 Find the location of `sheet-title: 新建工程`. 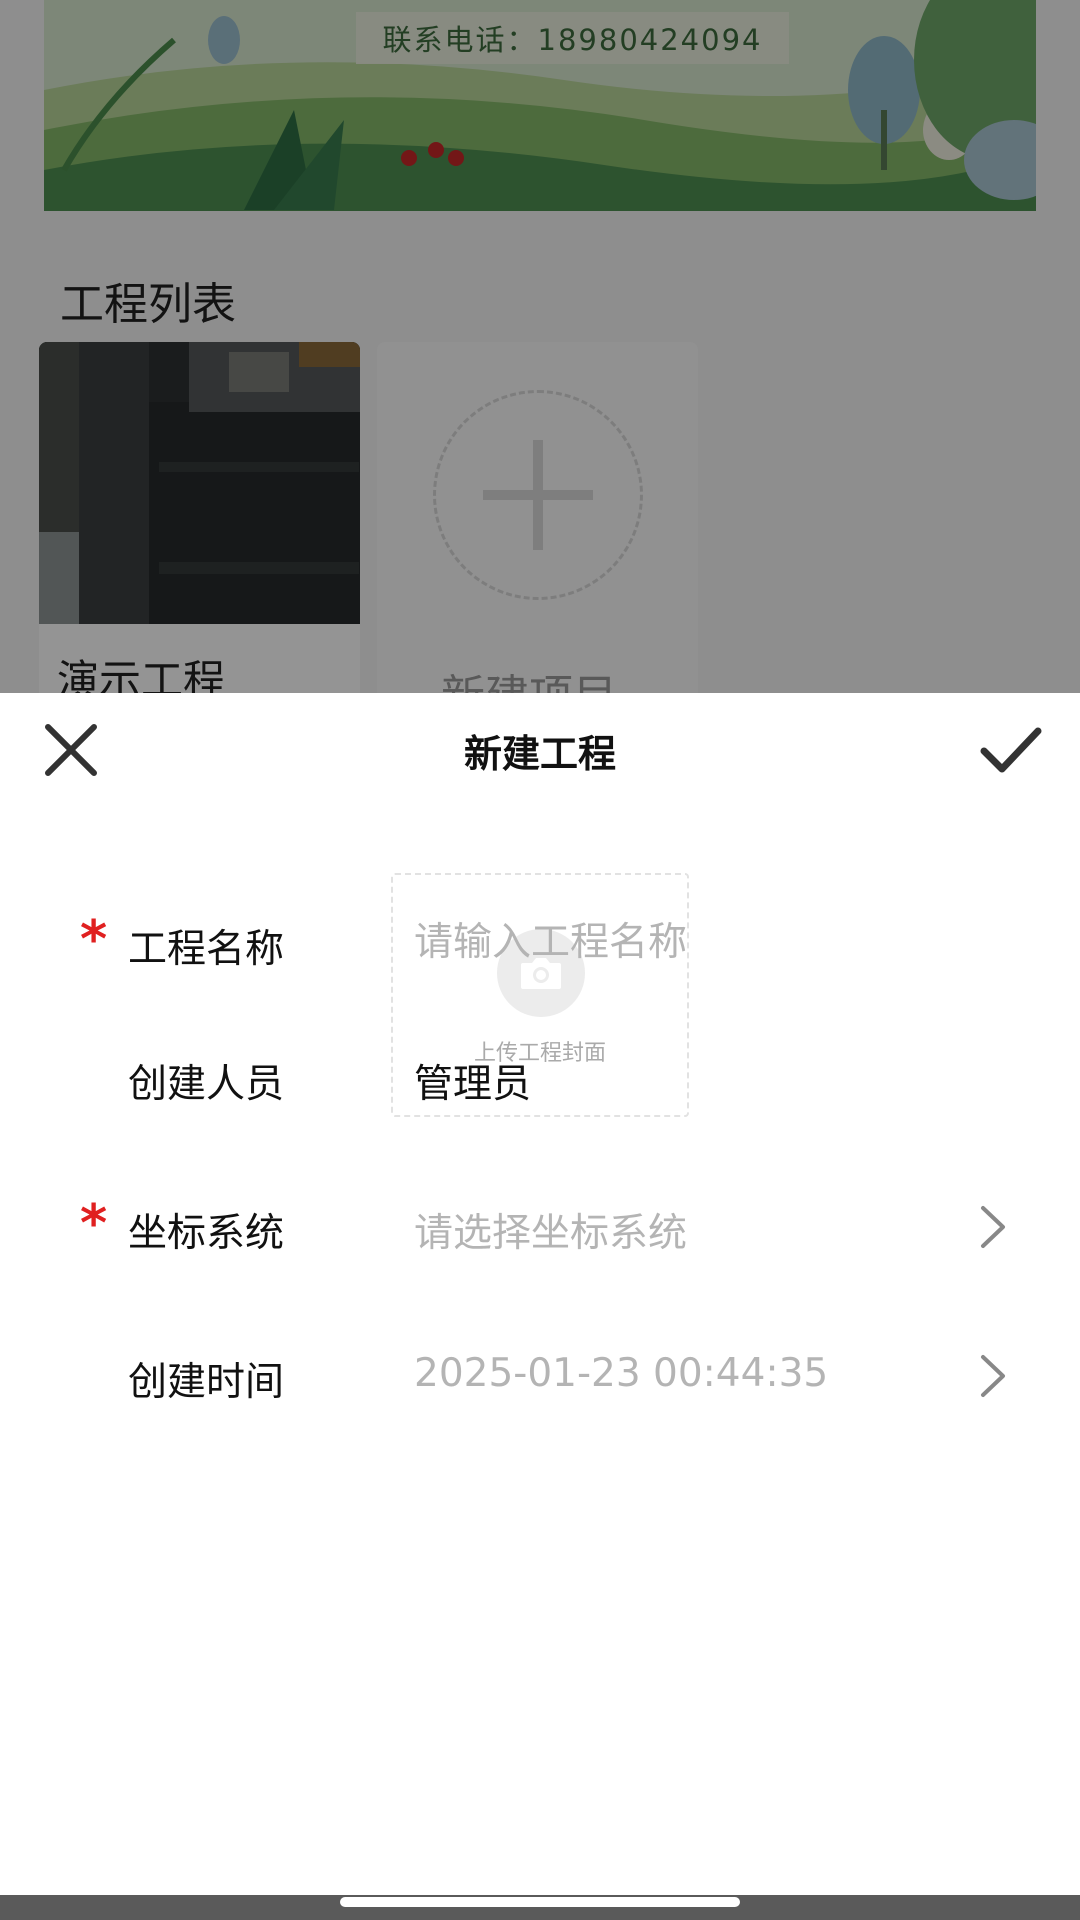

sheet-title: 新建工程 is located at coordinates (539, 754).